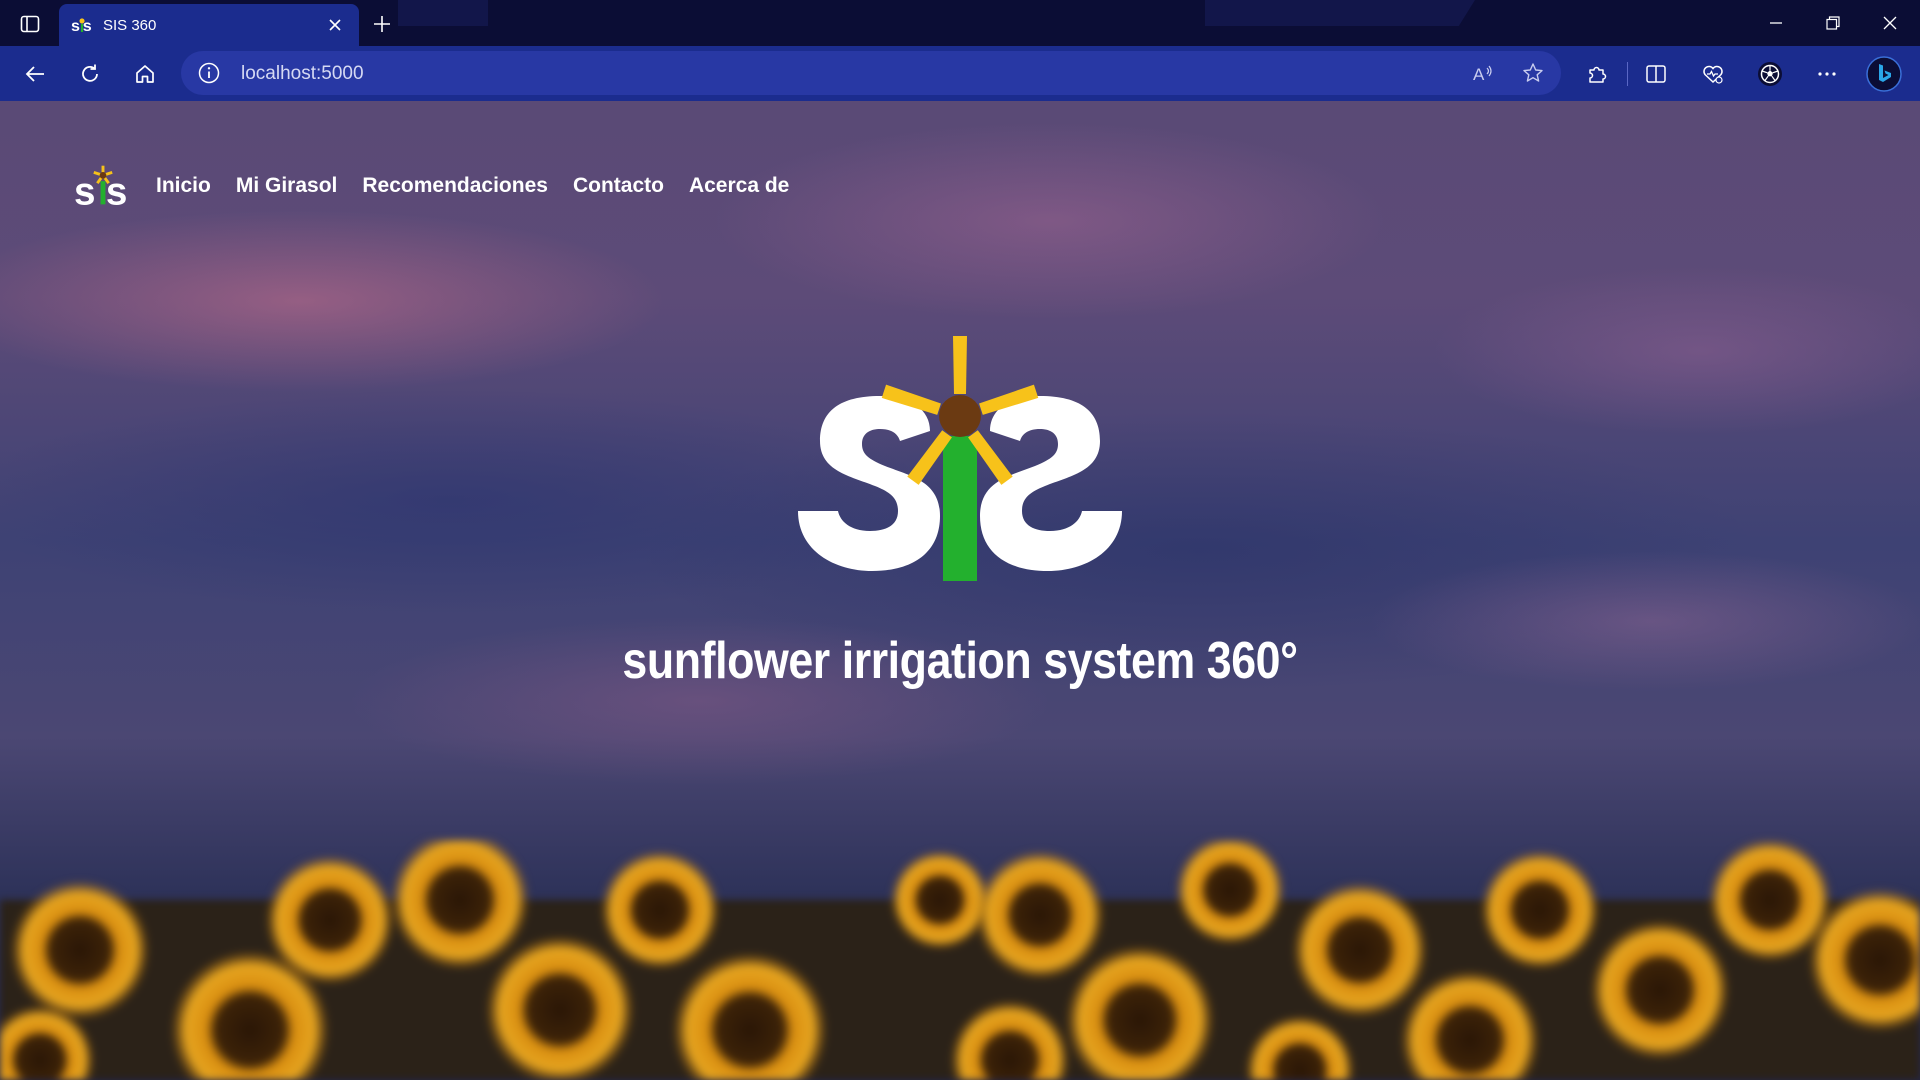  Describe the element at coordinates (335, 25) in the screenshot. I see `close-icon` at that location.